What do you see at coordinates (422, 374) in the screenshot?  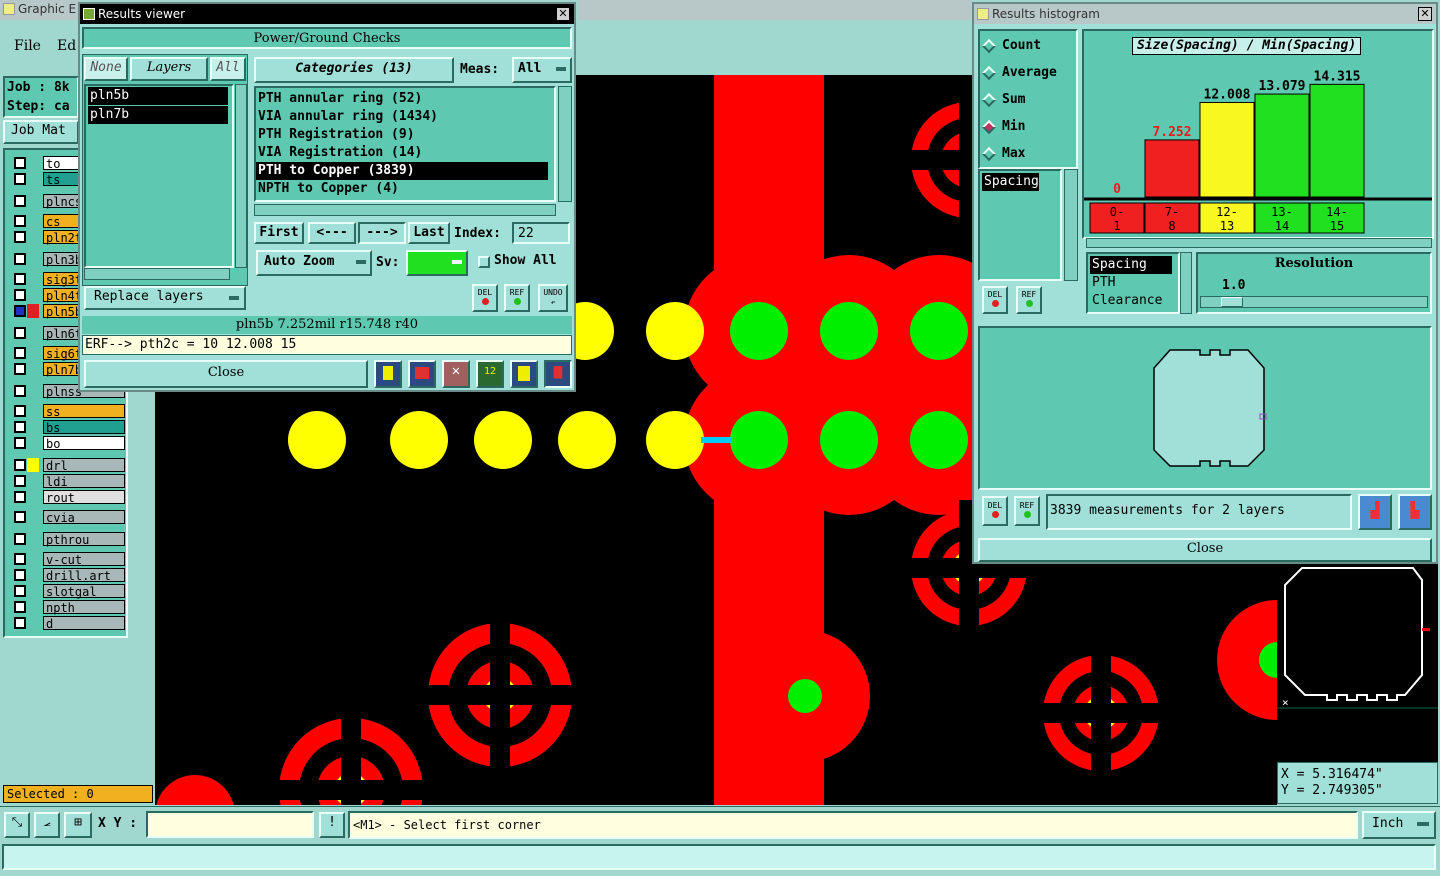 I see `display-tool-button` at bounding box center [422, 374].